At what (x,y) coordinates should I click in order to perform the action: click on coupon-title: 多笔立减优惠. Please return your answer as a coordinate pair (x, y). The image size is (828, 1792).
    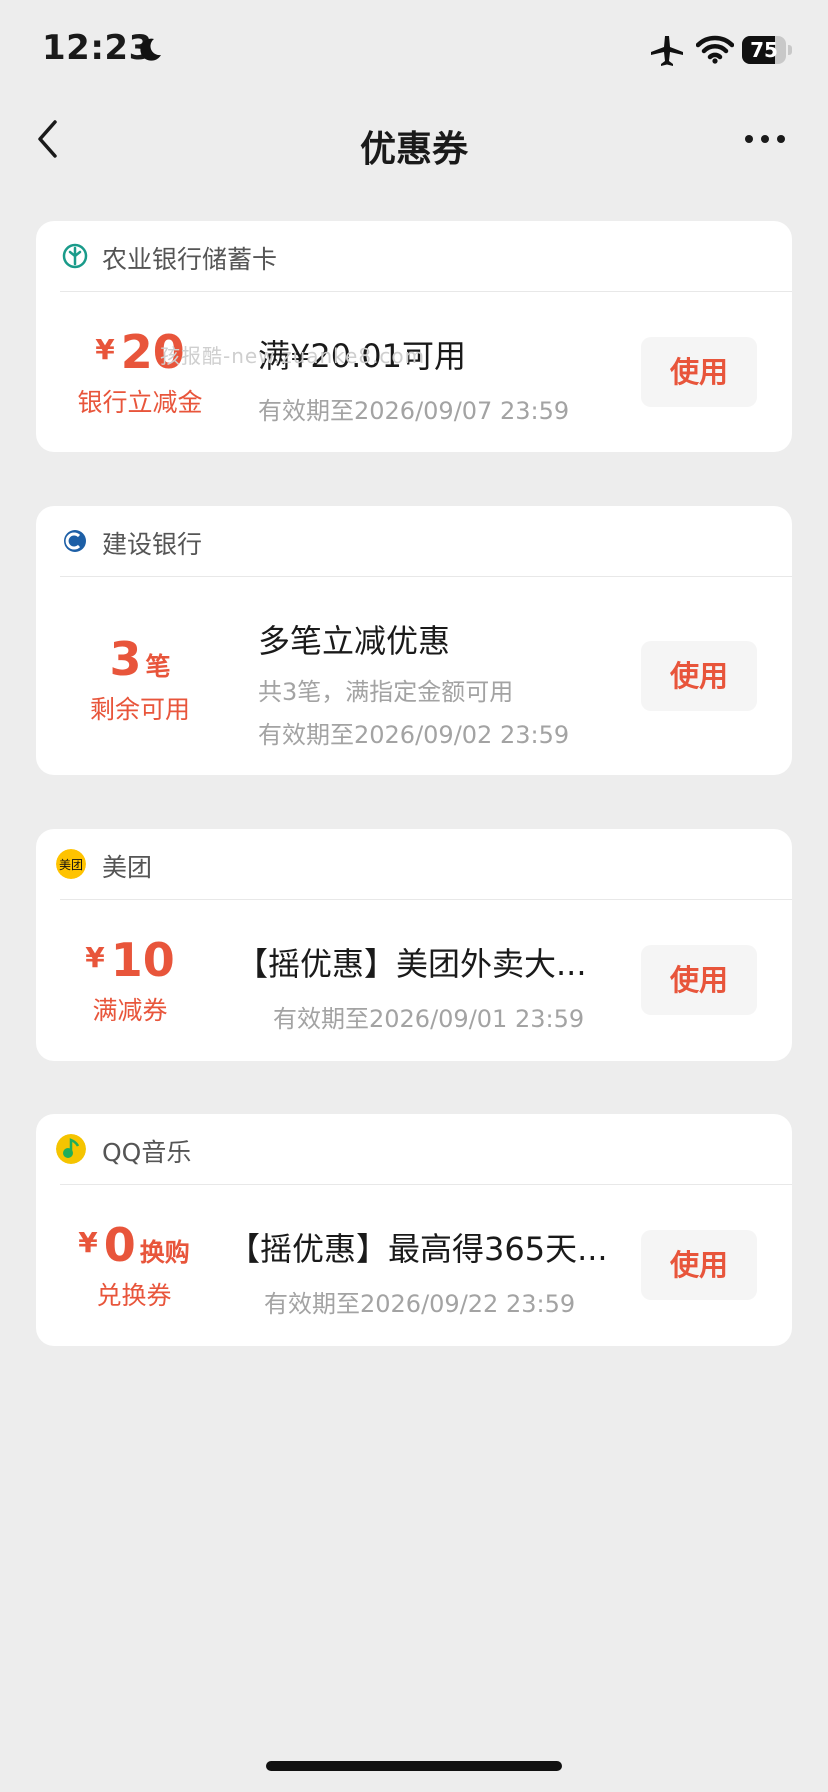
    Looking at the image, I should click on (354, 641).